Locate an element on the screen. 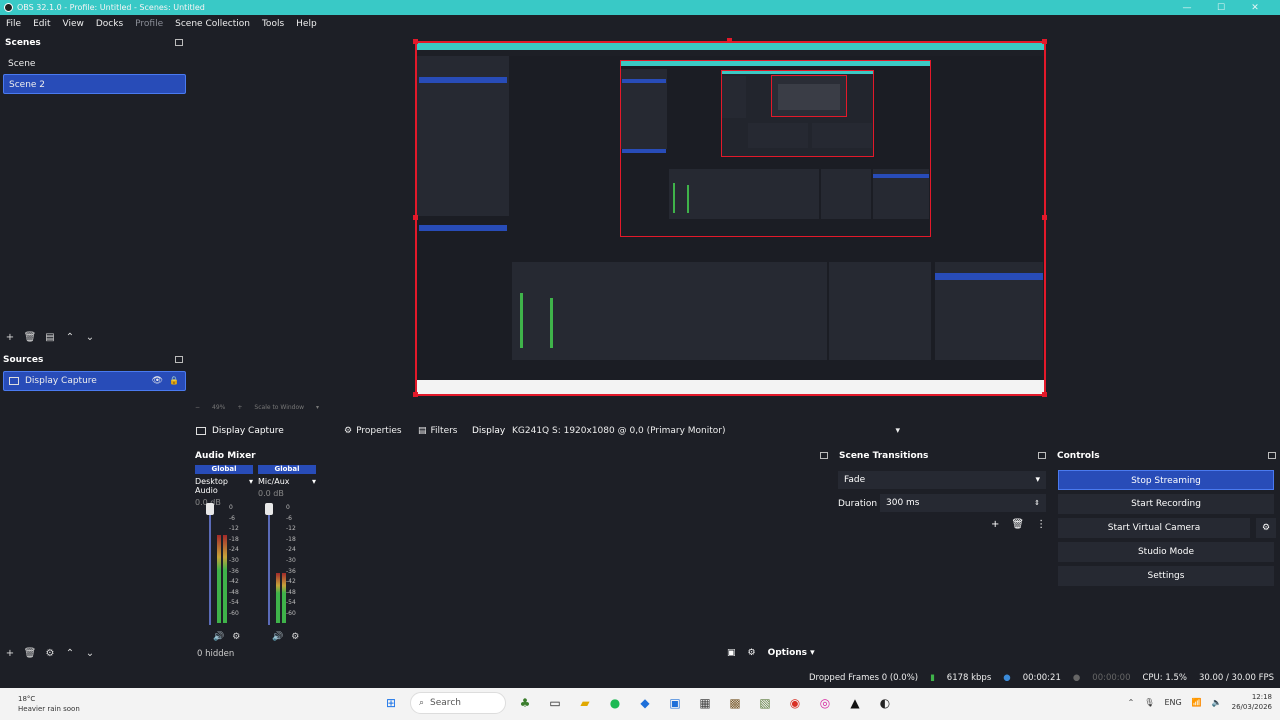 The height and width of the screenshot is (720, 1280). stop-streaming-button: Stop Streaming is located at coordinates (1166, 480).